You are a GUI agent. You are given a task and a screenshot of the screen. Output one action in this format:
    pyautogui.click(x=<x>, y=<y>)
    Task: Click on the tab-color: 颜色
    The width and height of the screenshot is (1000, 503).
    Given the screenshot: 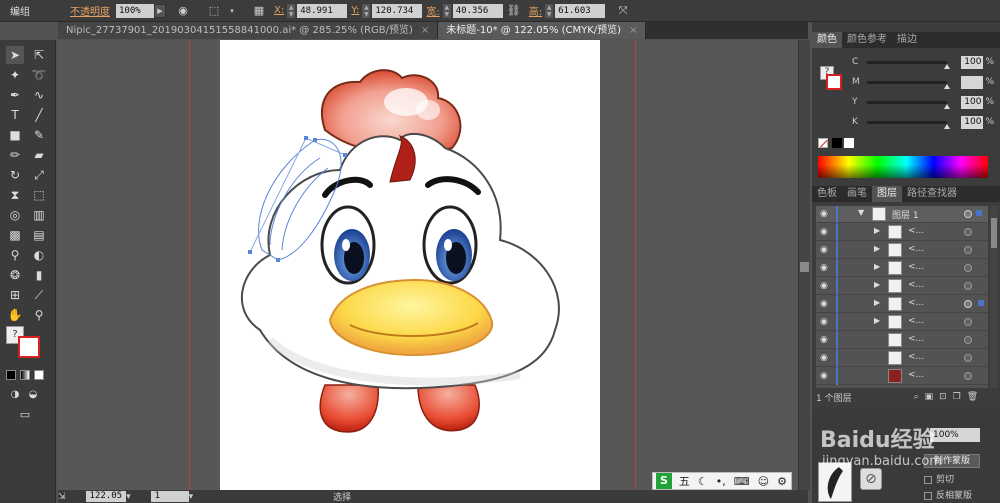 What is the action you would take?
    pyautogui.click(x=827, y=40)
    